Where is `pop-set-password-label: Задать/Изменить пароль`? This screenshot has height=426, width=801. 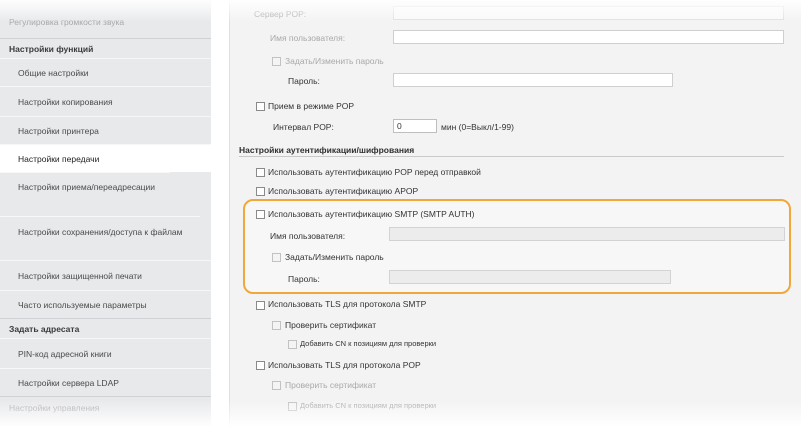 pop-set-password-label: Задать/Изменить пароль is located at coordinates (334, 61).